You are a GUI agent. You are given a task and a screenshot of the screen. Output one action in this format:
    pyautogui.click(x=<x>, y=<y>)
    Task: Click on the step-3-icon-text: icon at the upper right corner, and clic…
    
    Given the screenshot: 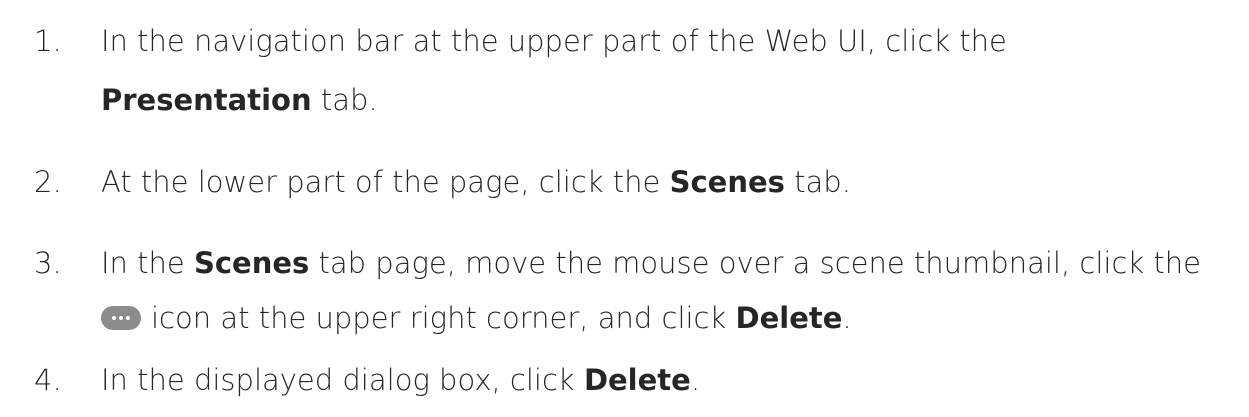 What is the action you would take?
    pyautogui.click(x=443, y=318)
    